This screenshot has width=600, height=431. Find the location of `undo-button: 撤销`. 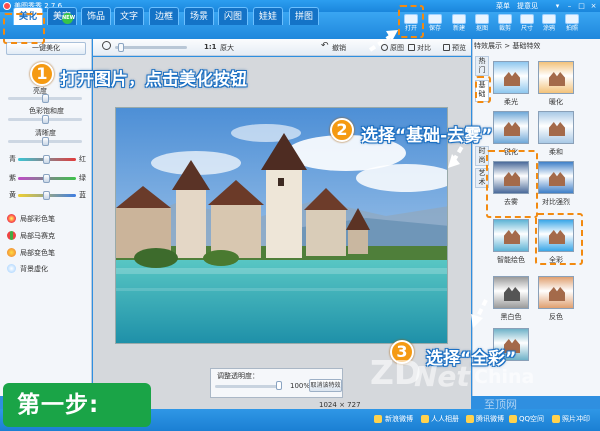

undo-button: 撤销 is located at coordinates (339, 48).